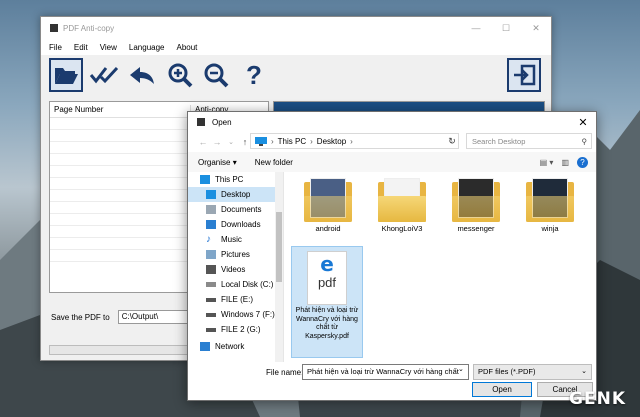 The width and height of the screenshot is (640, 417). Describe the element at coordinates (461, 369) in the screenshot. I see `file-name-dropdown-icon: ⌄` at that location.